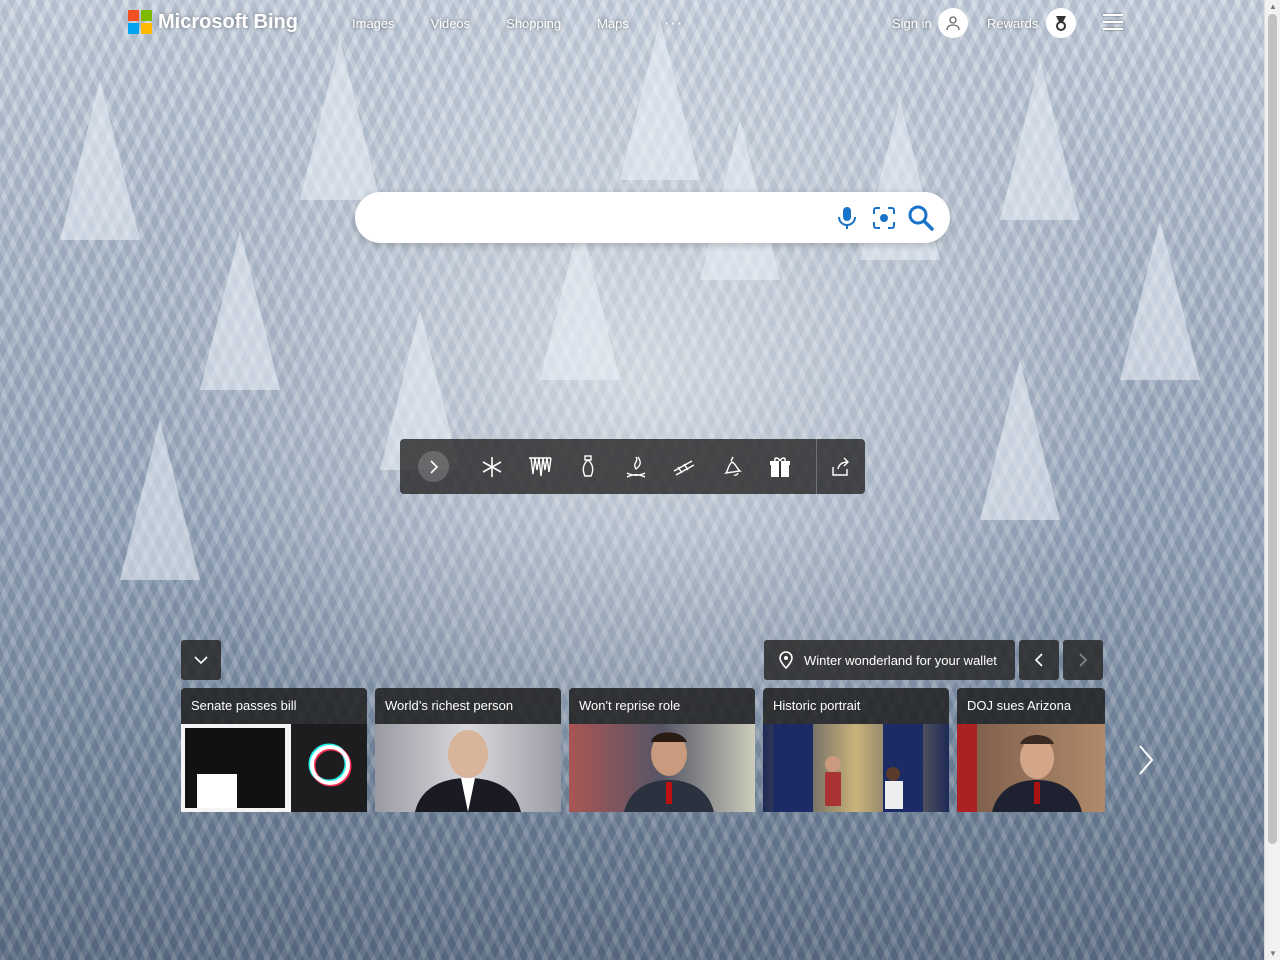 The image size is (1280, 960). Describe the element at coordinates (732, 467) in the screenshot. I see `bell-icon` at that location.